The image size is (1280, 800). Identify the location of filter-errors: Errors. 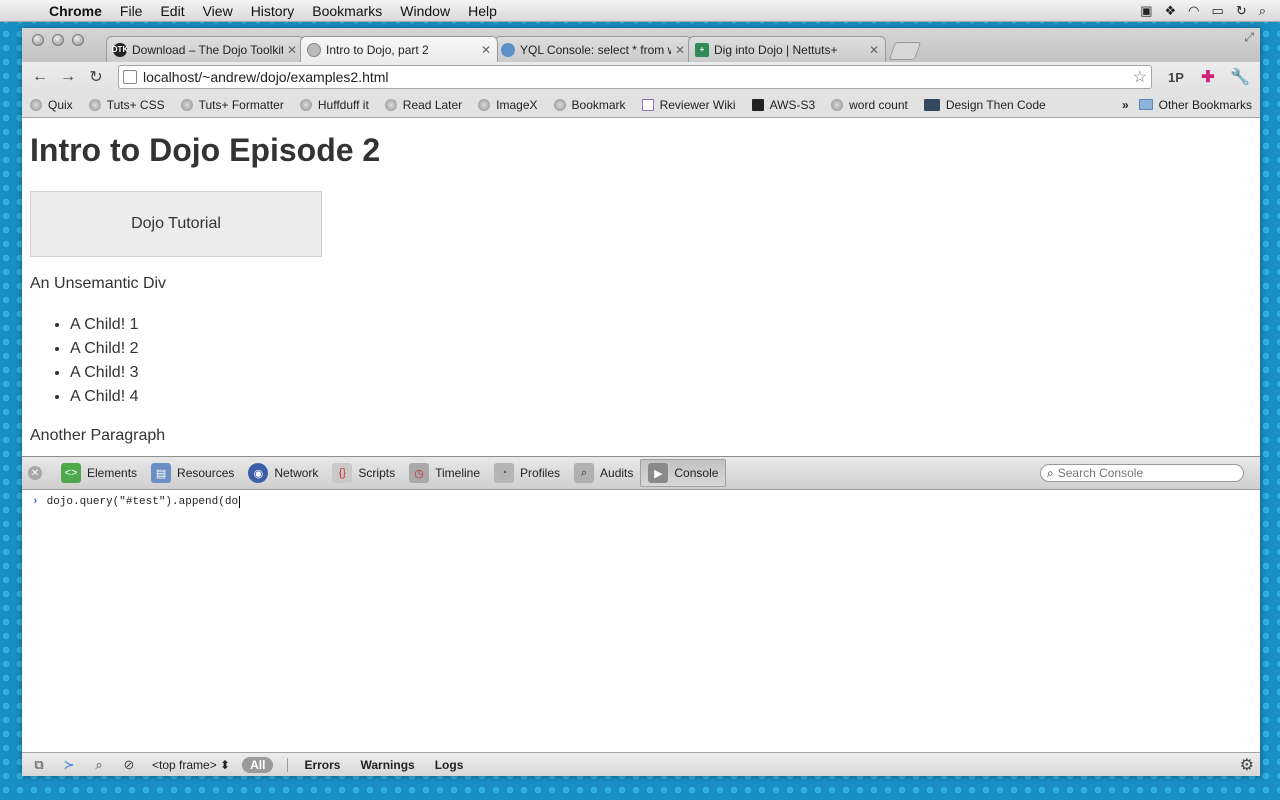
(322, 765).